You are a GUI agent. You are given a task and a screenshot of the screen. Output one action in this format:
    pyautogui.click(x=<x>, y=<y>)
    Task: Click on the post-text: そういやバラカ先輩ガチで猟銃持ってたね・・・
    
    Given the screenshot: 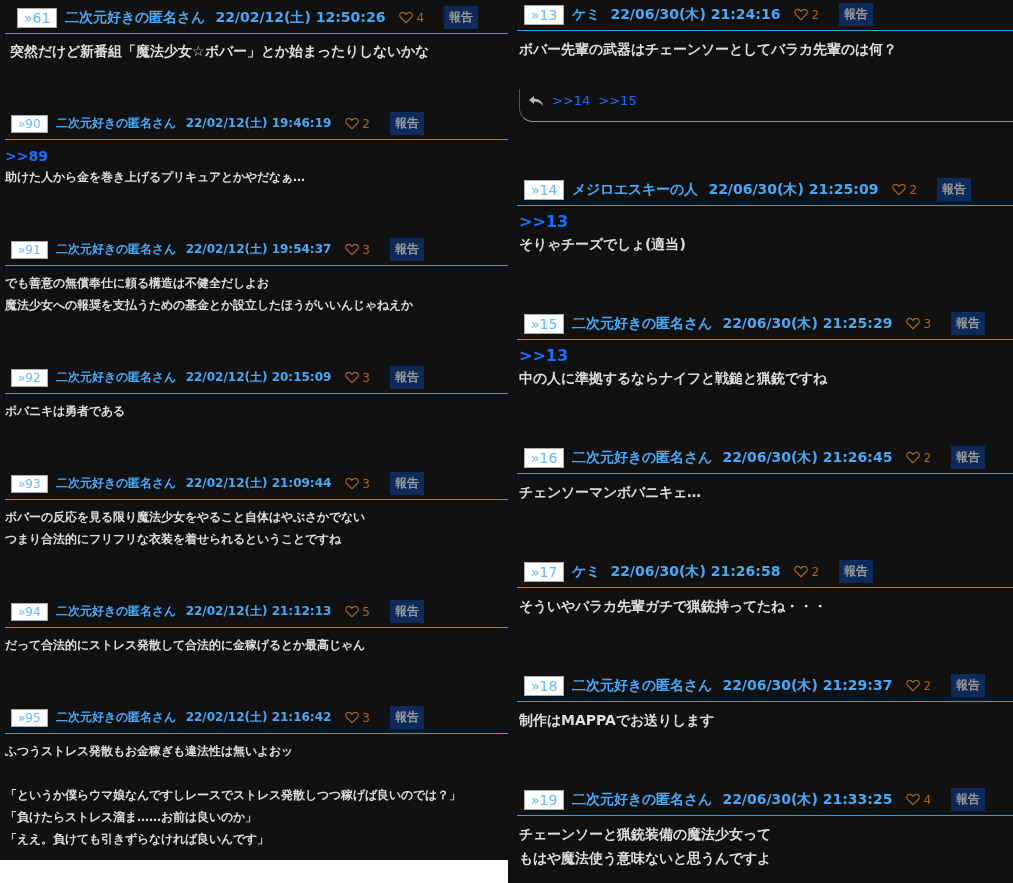 What is the action you would take?
    pyautogui.click(x=673, y=606)
    